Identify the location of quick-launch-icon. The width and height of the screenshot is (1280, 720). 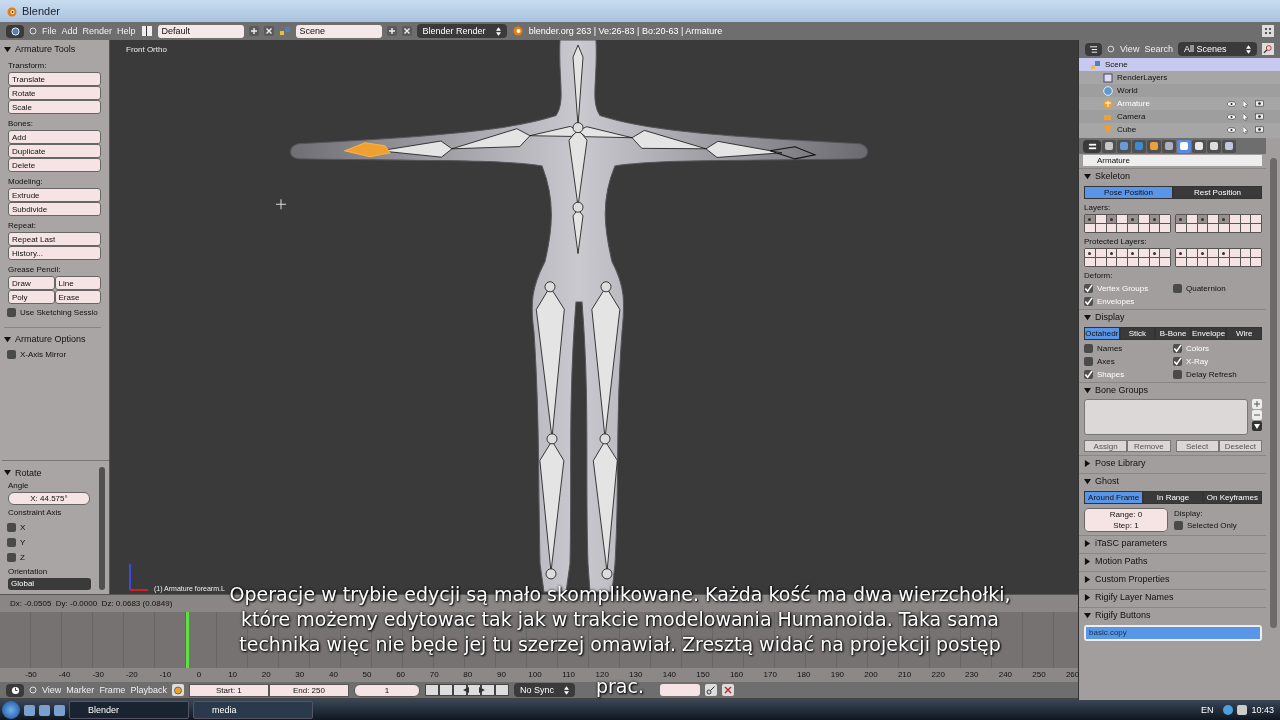
(44, 710).